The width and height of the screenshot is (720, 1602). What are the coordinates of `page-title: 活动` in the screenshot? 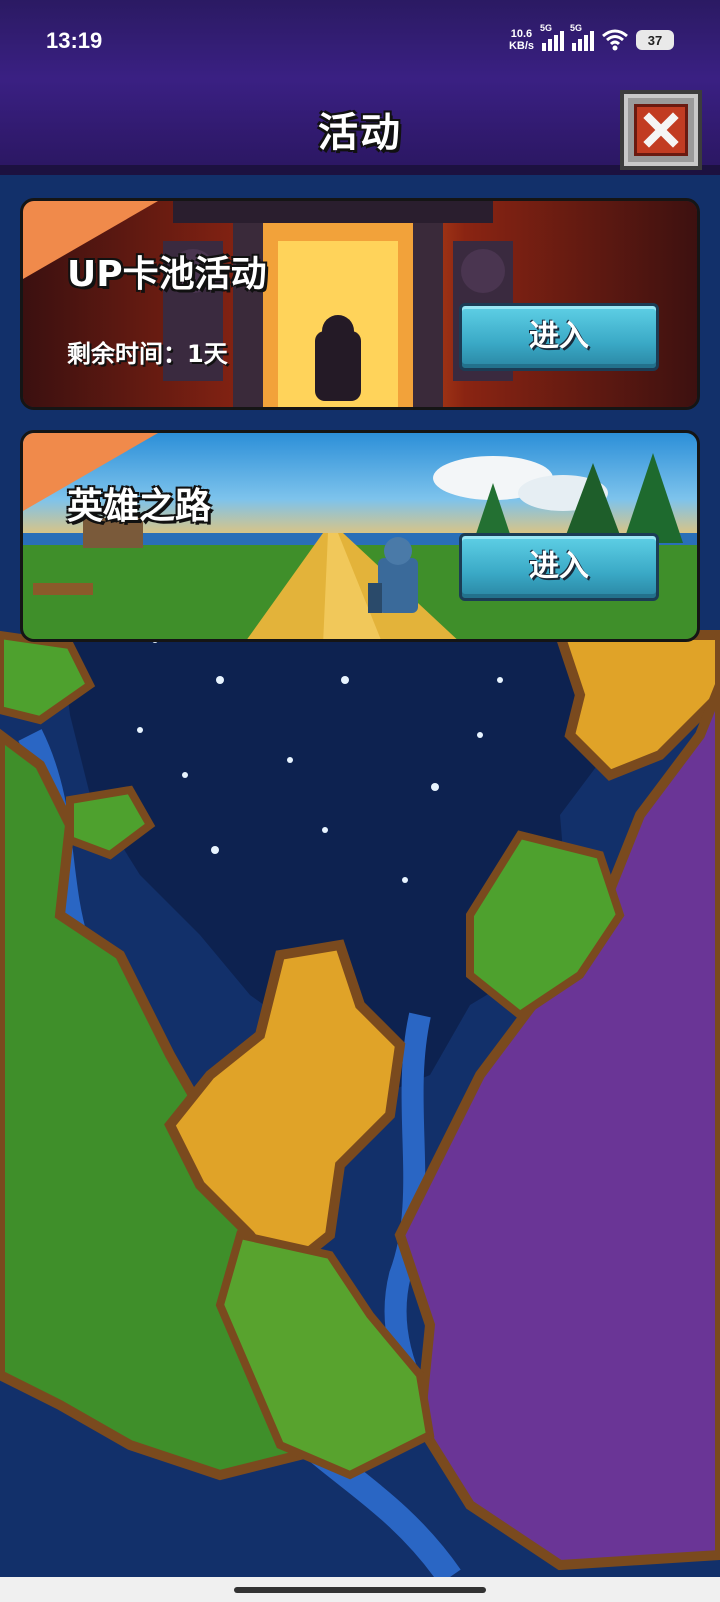 It's located at (360, 133).